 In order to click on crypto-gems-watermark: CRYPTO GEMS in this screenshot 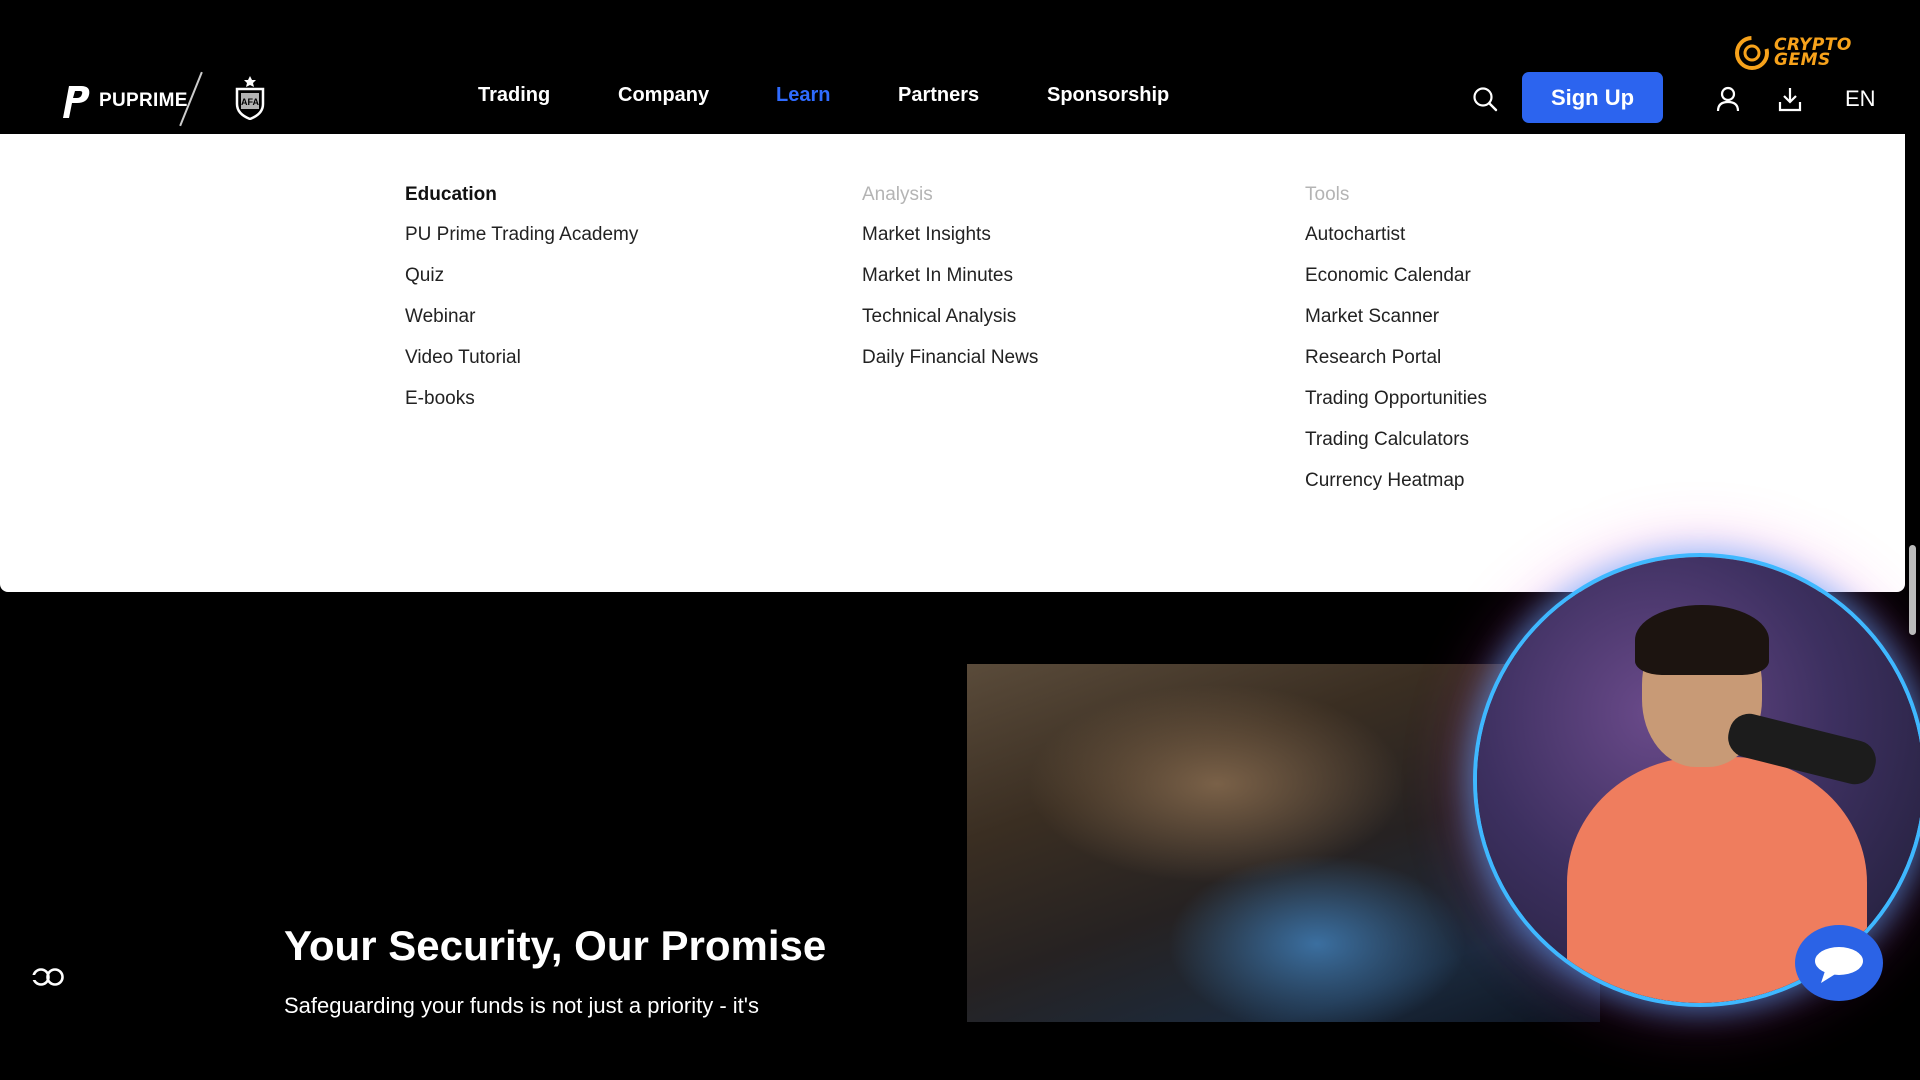, I will do `click(1812, 53)`.